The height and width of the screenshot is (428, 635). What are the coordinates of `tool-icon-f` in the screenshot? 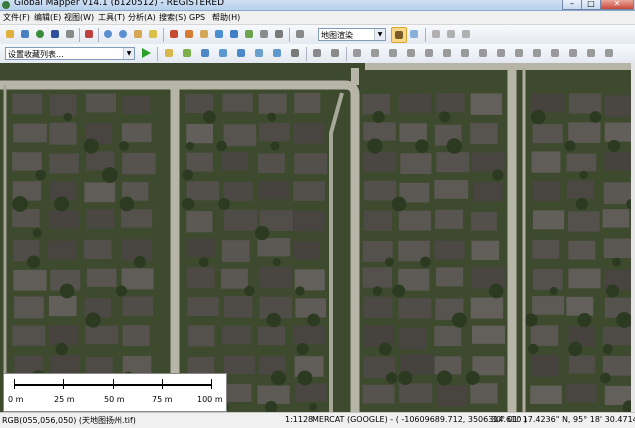 It's located at (465, 53).